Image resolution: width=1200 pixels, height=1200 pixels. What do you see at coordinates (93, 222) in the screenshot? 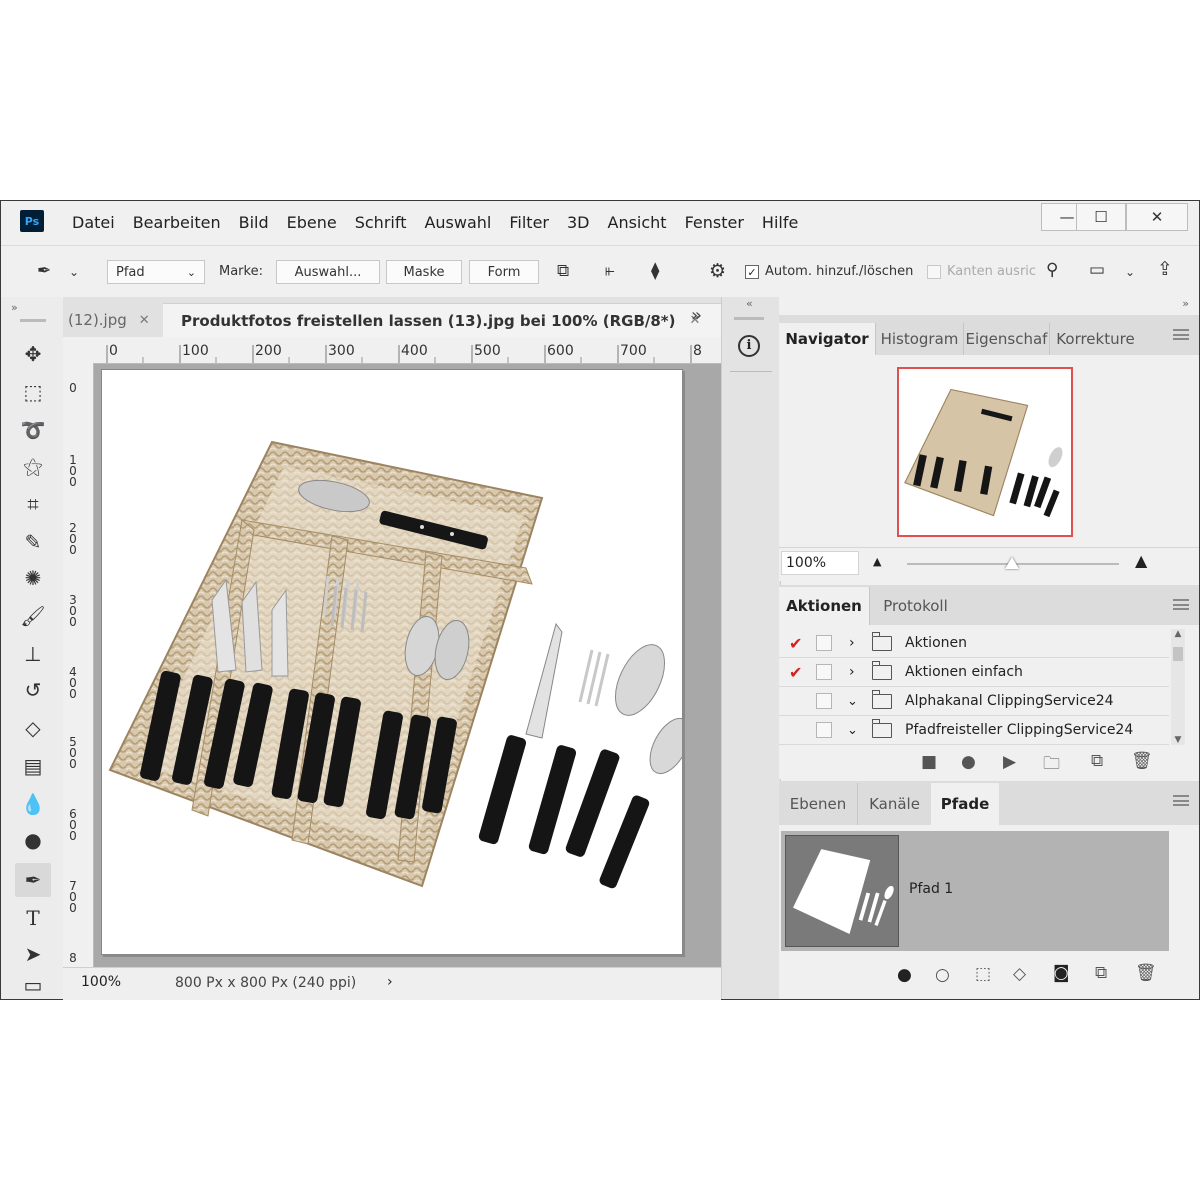
I see `menu-datei: Datei` at bounding box center [93, 222].